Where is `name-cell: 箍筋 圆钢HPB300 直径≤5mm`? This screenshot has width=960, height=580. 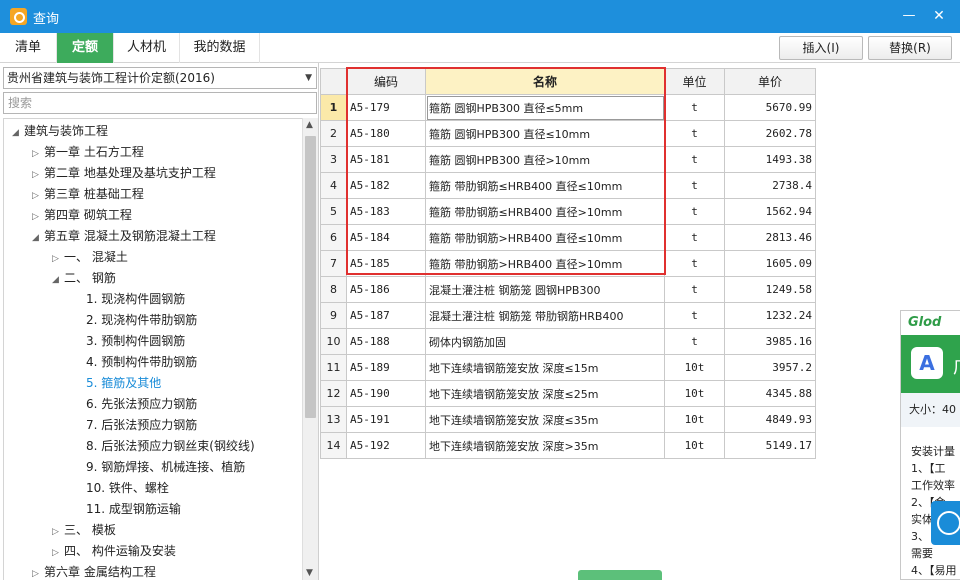 name-cell: 箍筋 圆钢HPB300 直径≤5mm is located at coordinates (545, 107).